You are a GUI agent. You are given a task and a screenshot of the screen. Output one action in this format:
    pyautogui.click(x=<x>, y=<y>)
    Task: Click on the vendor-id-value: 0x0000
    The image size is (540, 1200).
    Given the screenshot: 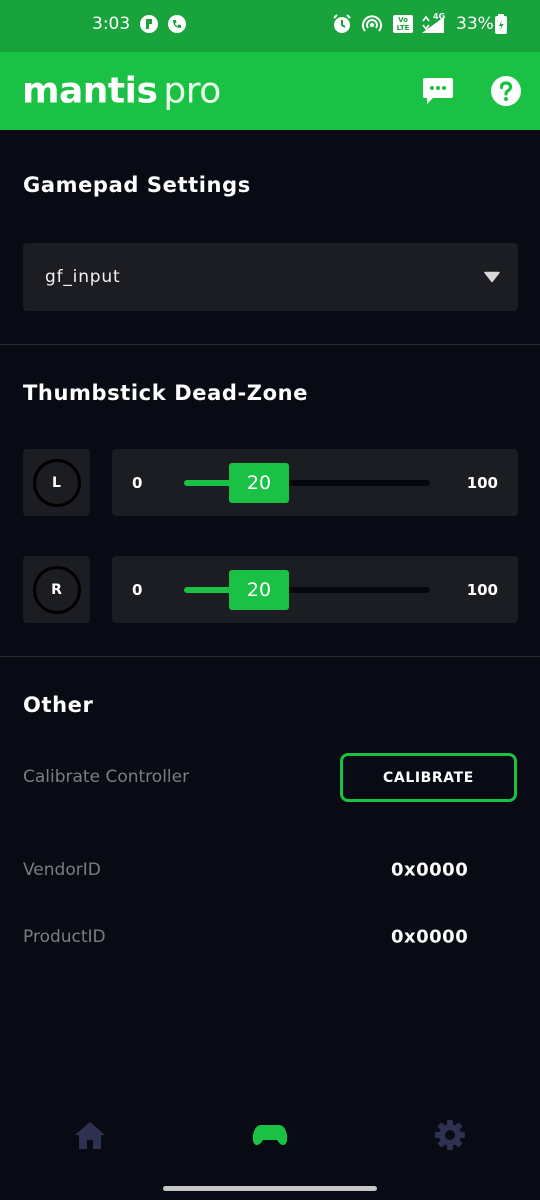 What is the action you would take?
    pyautogui.click(x=430, y=870)
    